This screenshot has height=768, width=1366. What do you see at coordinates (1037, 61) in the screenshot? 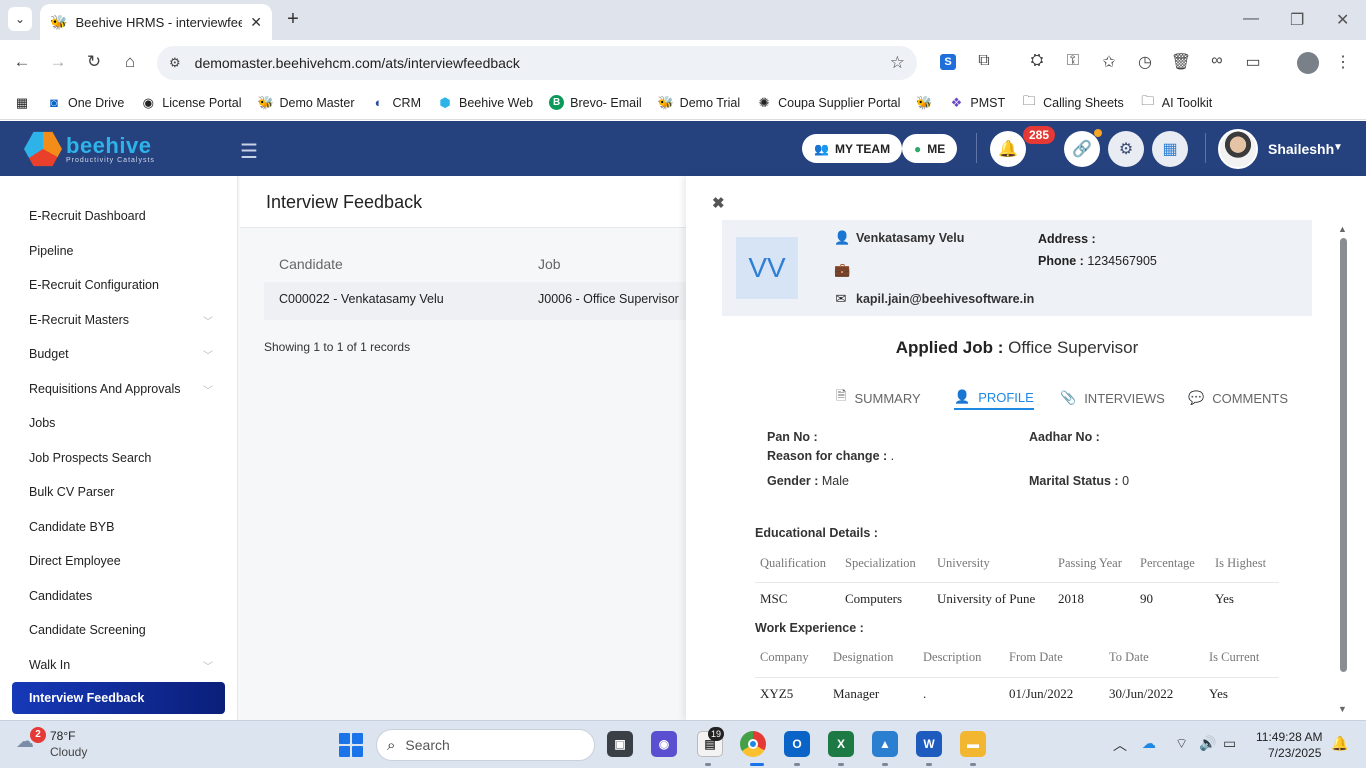
I see `incognito-icon: ⛭` at bounding box center [1037, 61].